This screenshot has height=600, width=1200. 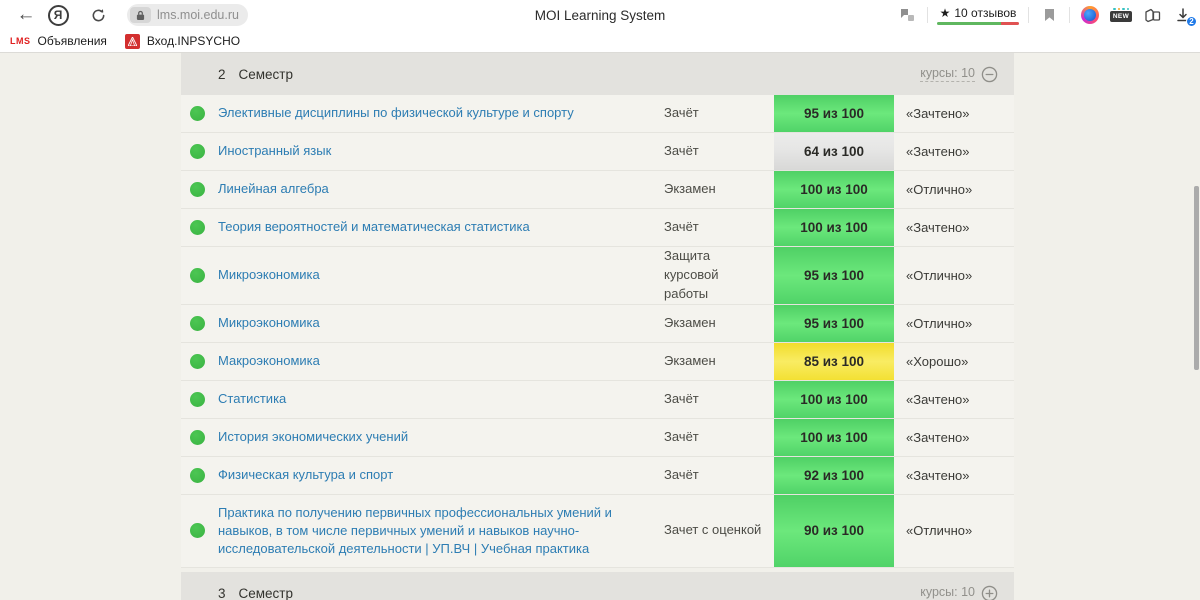 What do you see at coordinates (713, 530) in the screenshot?
I see `assessment-type-cell: Зачет с оценкой` at bounding box center [713, 530].